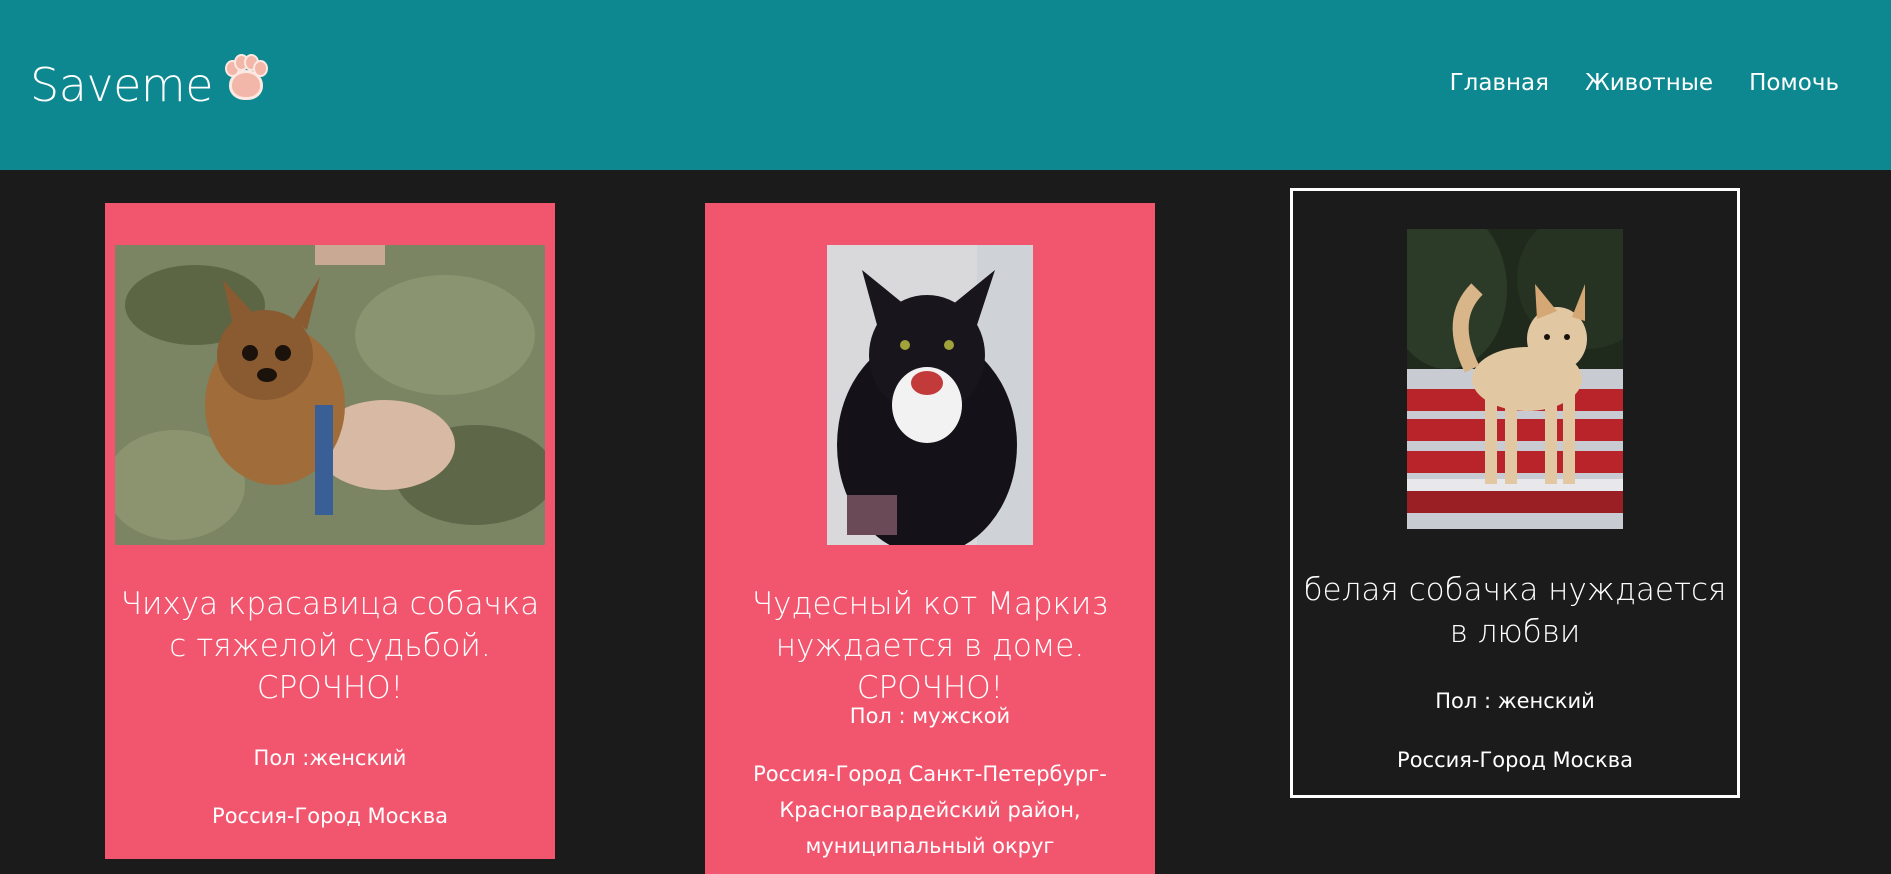  What do you see at coordinates (930, 716) in the screenshot?
I see `card-sex: Пол : мужской` at bounding box center [930, 716].